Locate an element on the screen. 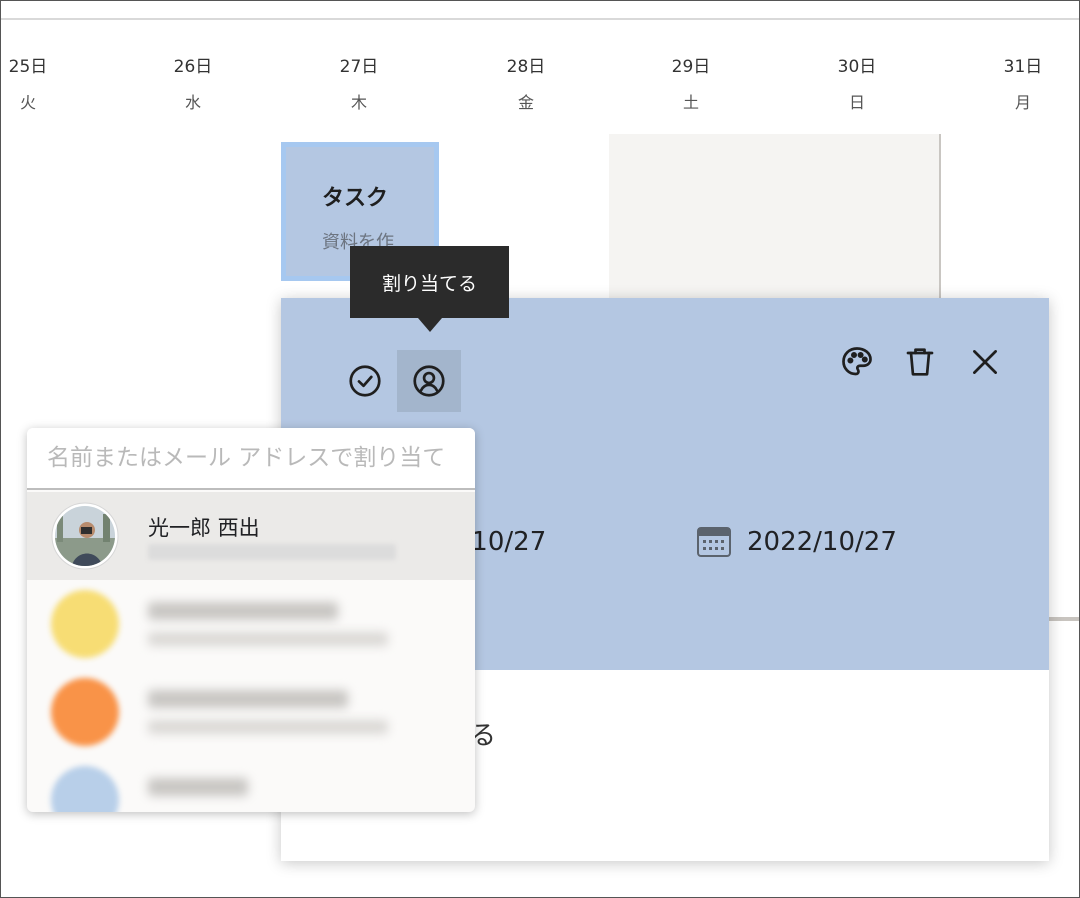  end-date: 2022/10/27 is located at coordinates (822, 542).